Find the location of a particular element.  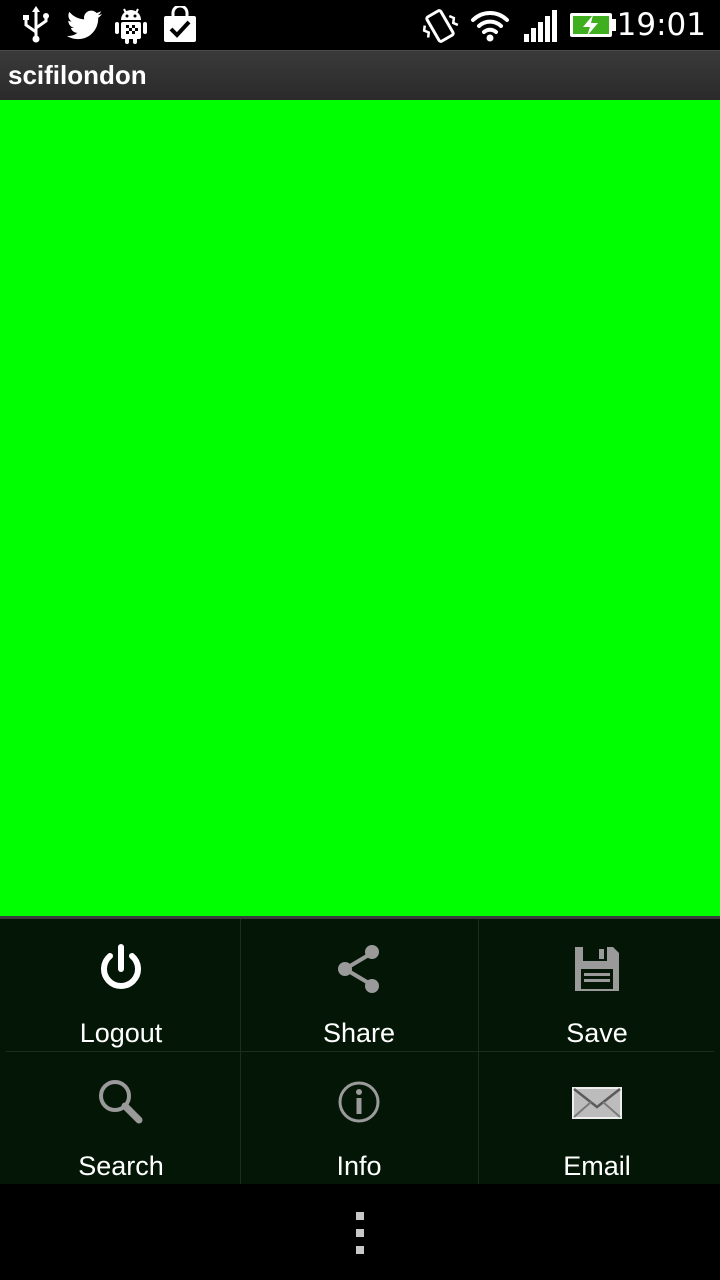

info-button: Info is located at coordinates (359, 1118).